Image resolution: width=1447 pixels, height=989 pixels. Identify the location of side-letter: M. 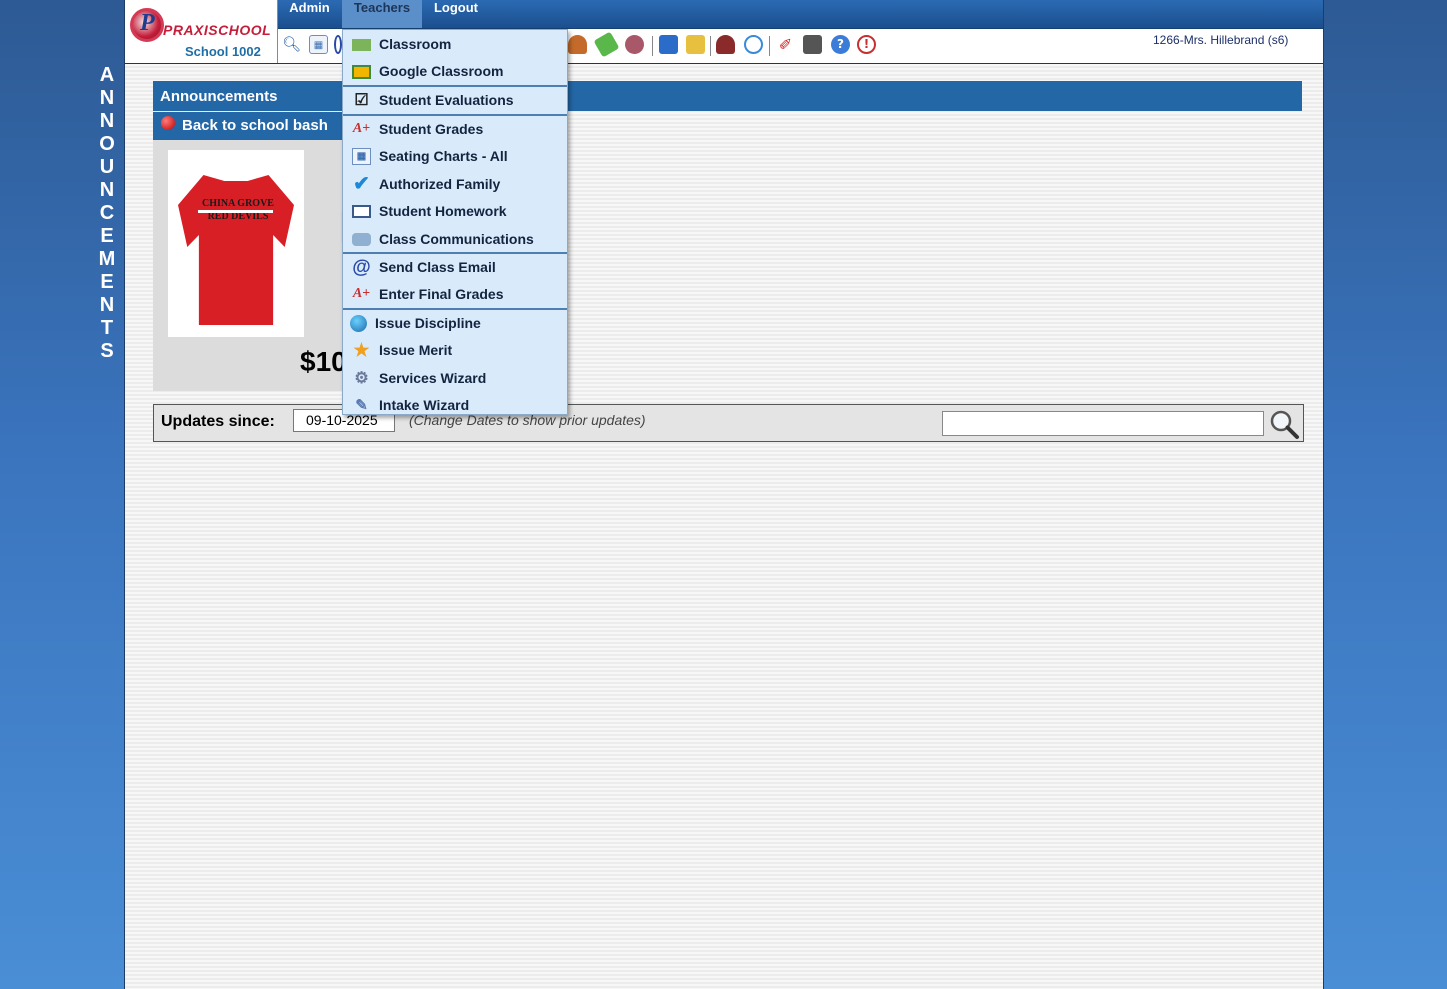
(107, 259).